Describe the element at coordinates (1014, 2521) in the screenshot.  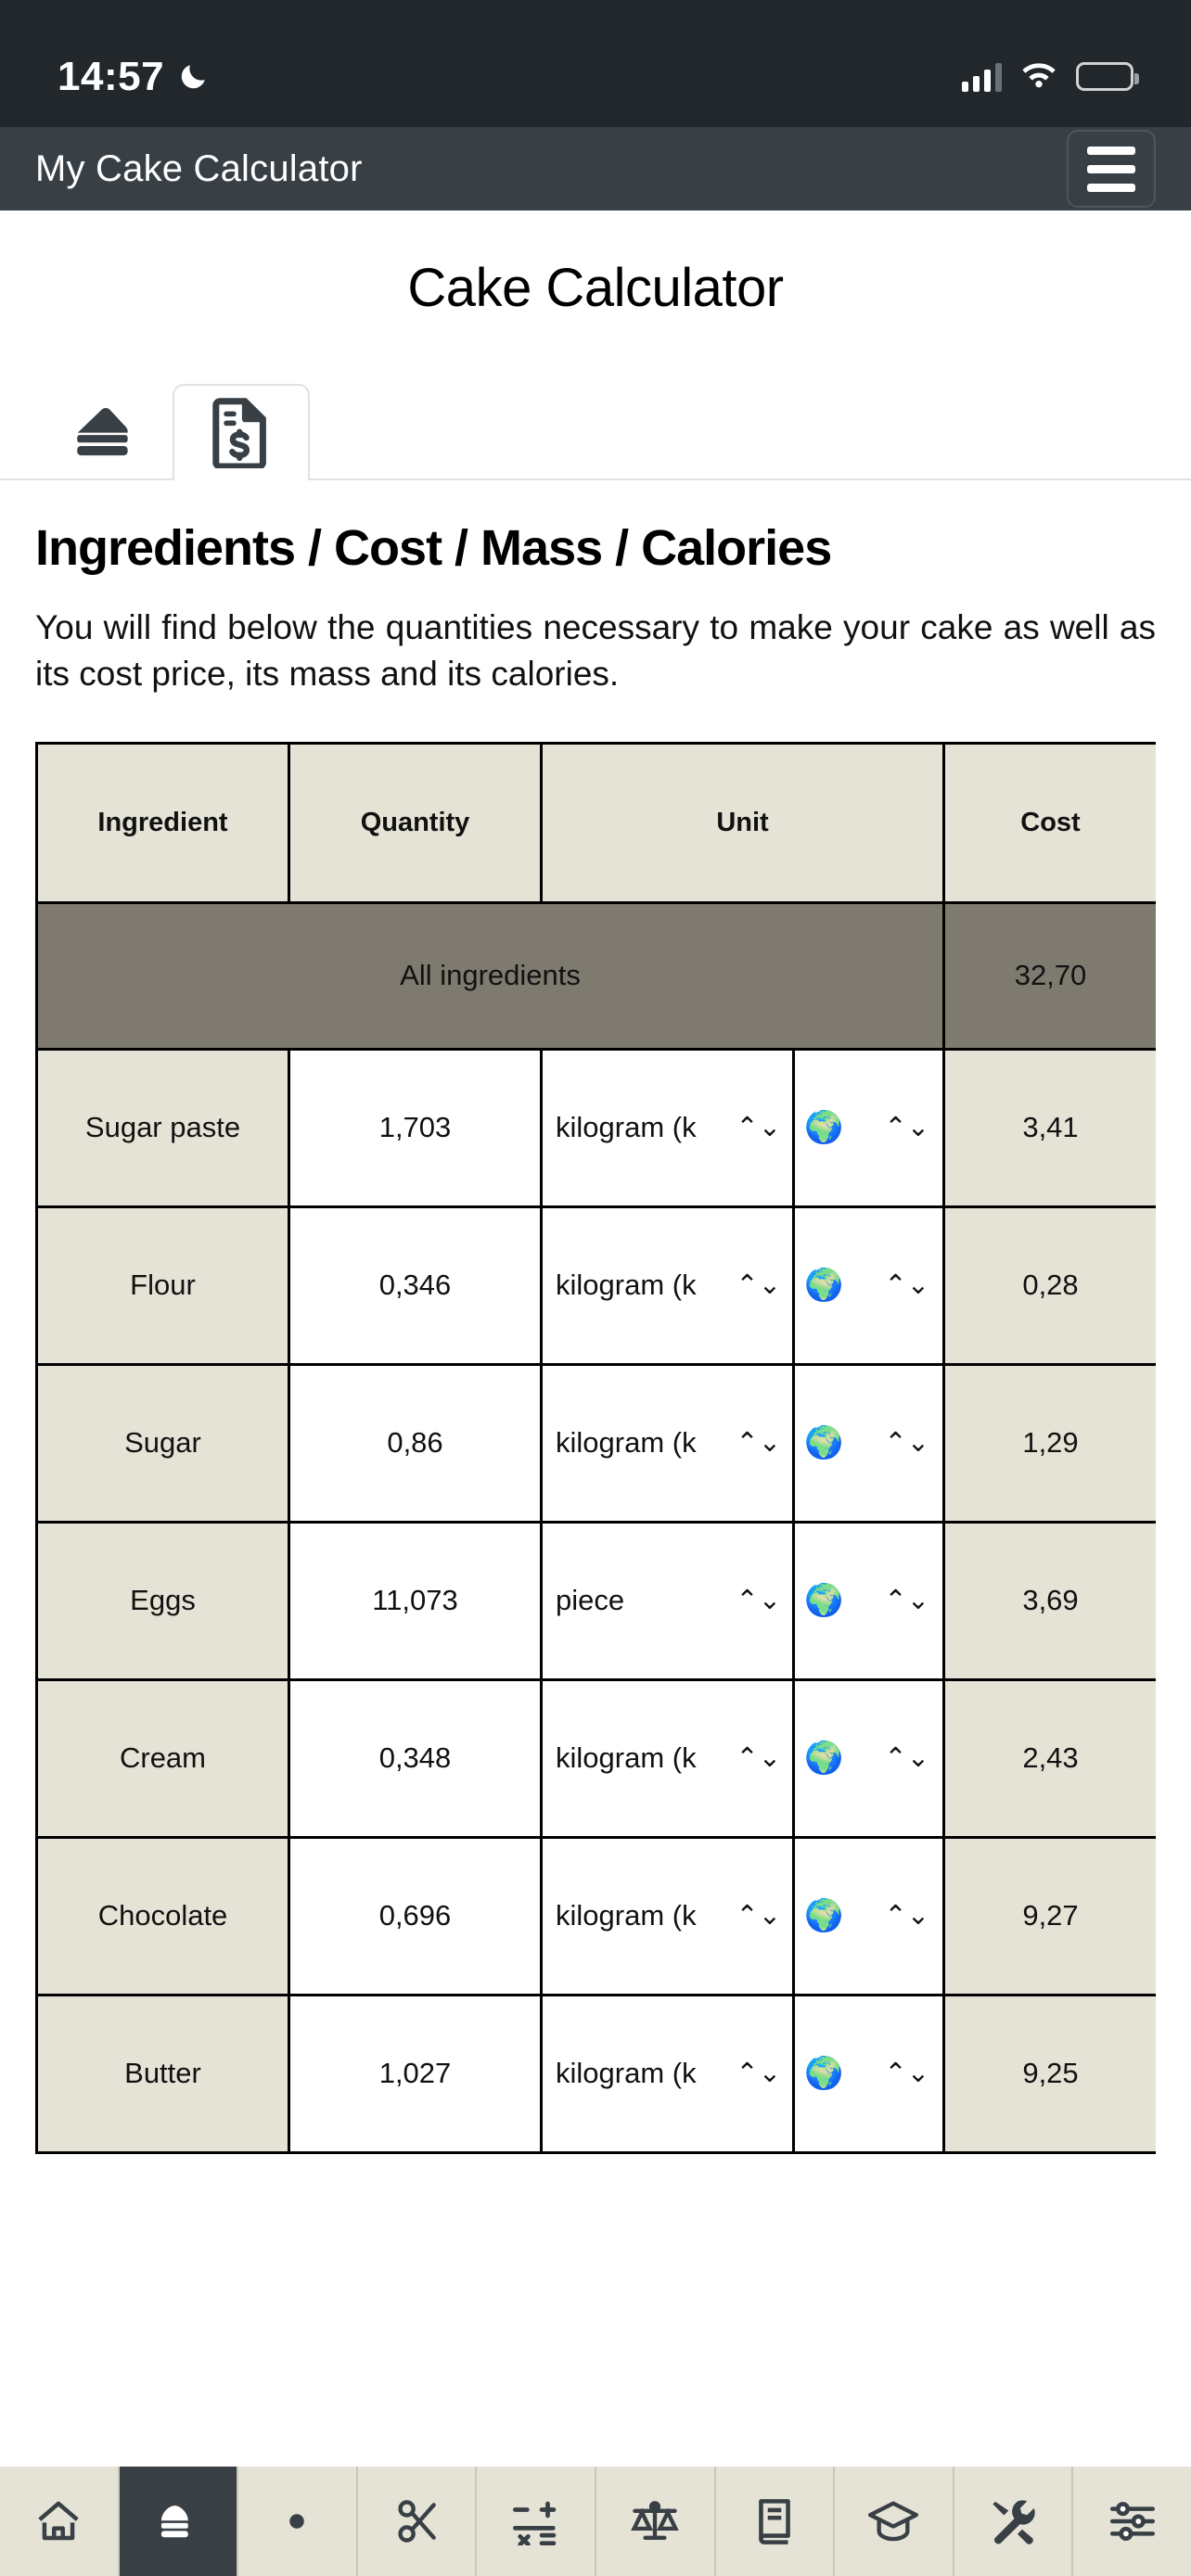
I see `nav-tools` at that location.